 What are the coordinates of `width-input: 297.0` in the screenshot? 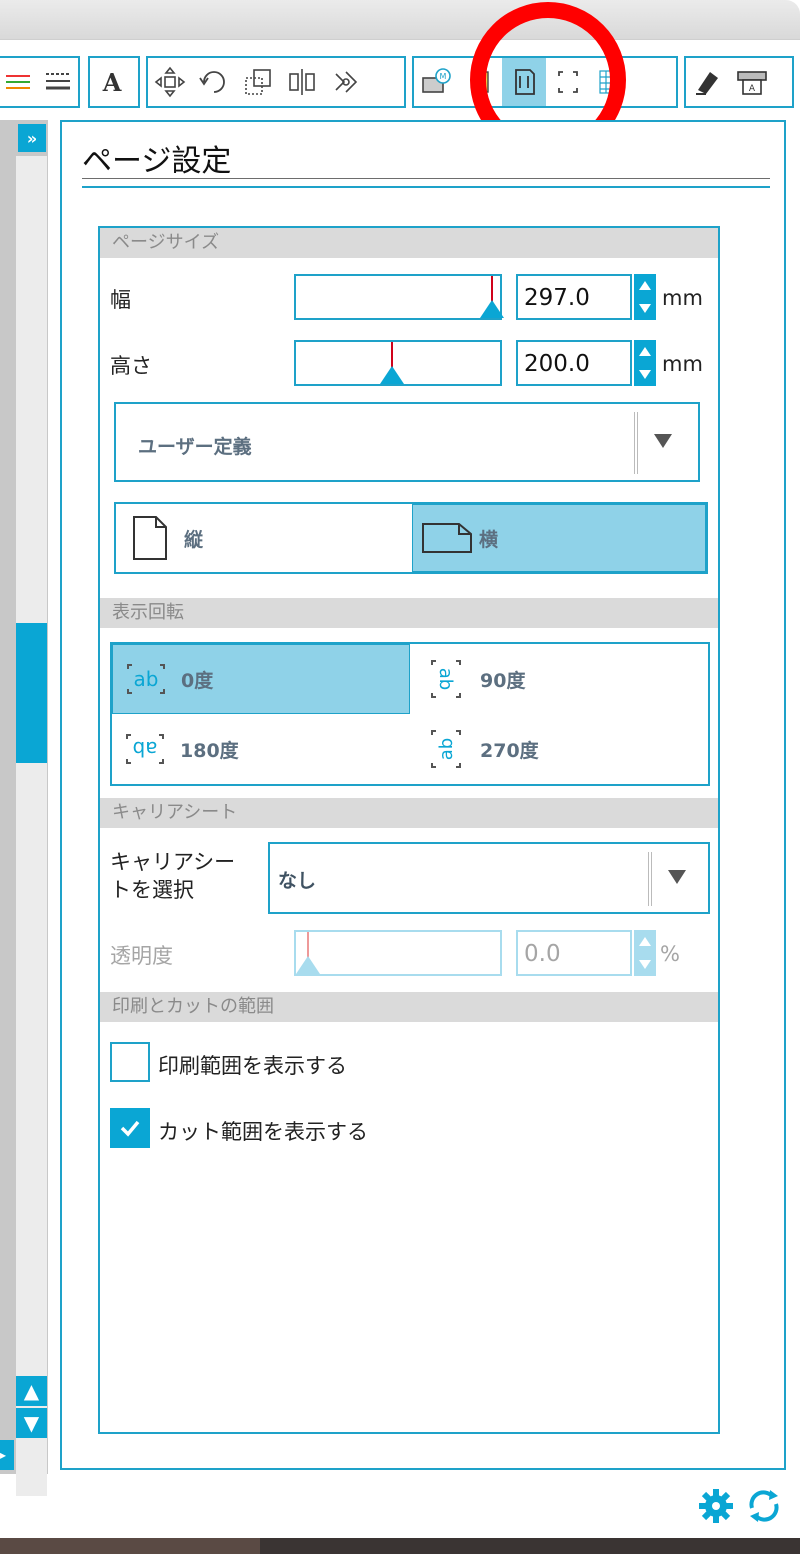 It's located at (574, 297).